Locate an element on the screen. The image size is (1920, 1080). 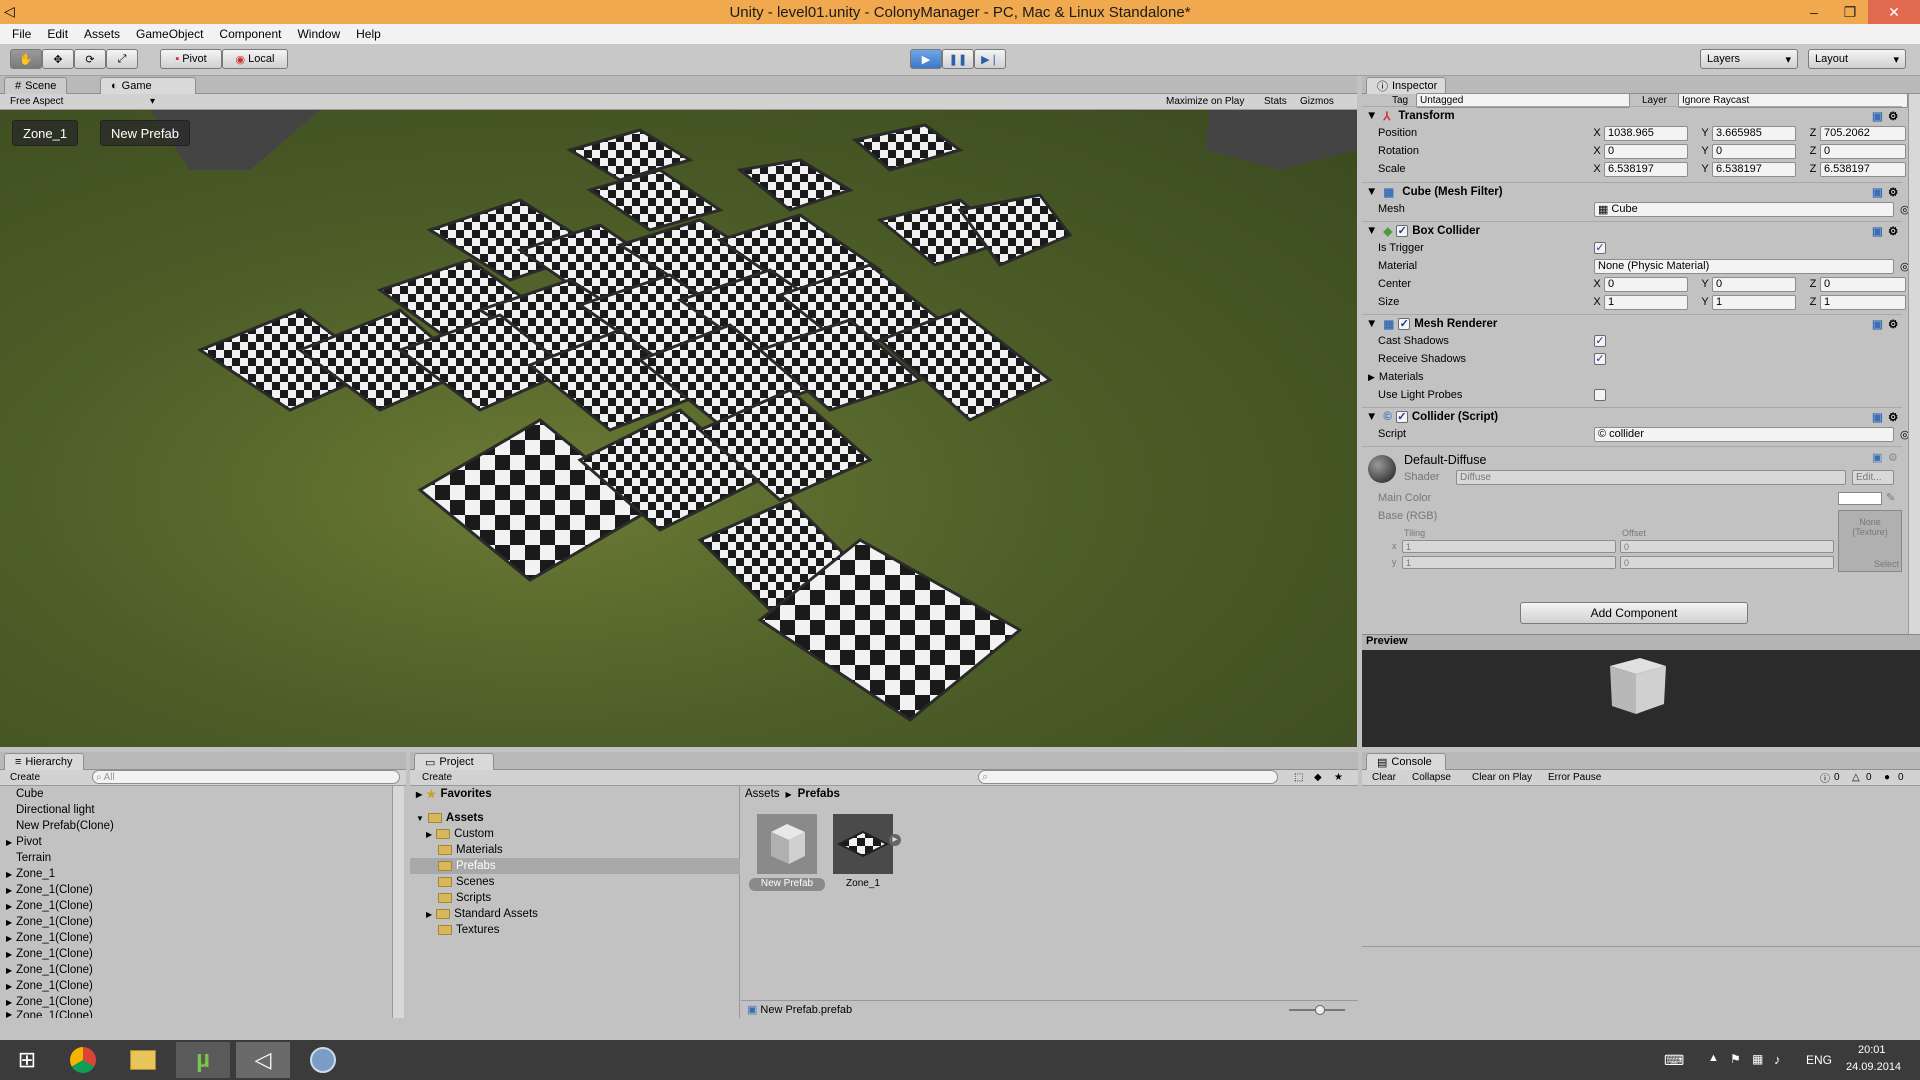
breadcrumb-assets: Assets is located at coordinates (762, 794).